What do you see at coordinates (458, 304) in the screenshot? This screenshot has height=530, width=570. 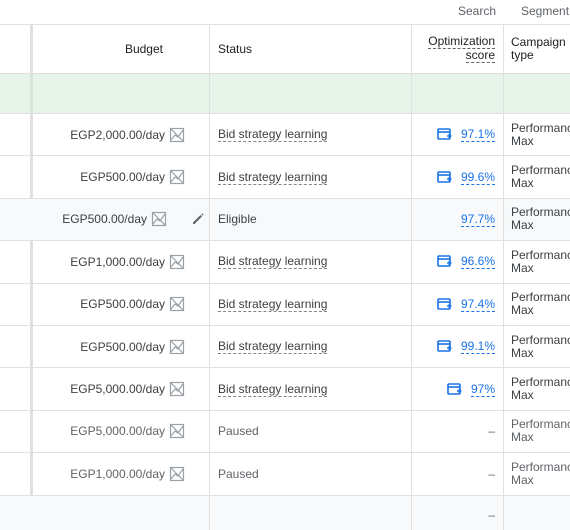 I see `optimization-score-cell: 97.4%` at bounding box center [458, 304].